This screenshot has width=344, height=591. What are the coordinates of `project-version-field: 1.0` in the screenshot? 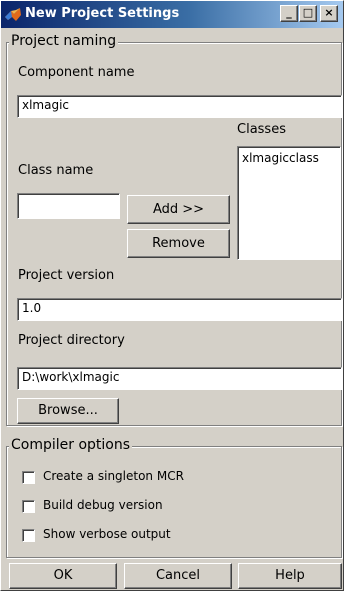 It's located at (179, 309).